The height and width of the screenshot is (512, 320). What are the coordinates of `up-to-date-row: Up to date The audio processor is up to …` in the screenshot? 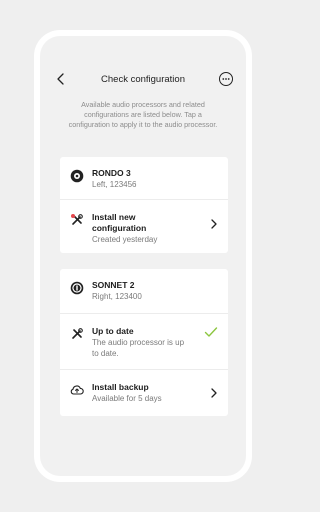 It's located at (144, 341).